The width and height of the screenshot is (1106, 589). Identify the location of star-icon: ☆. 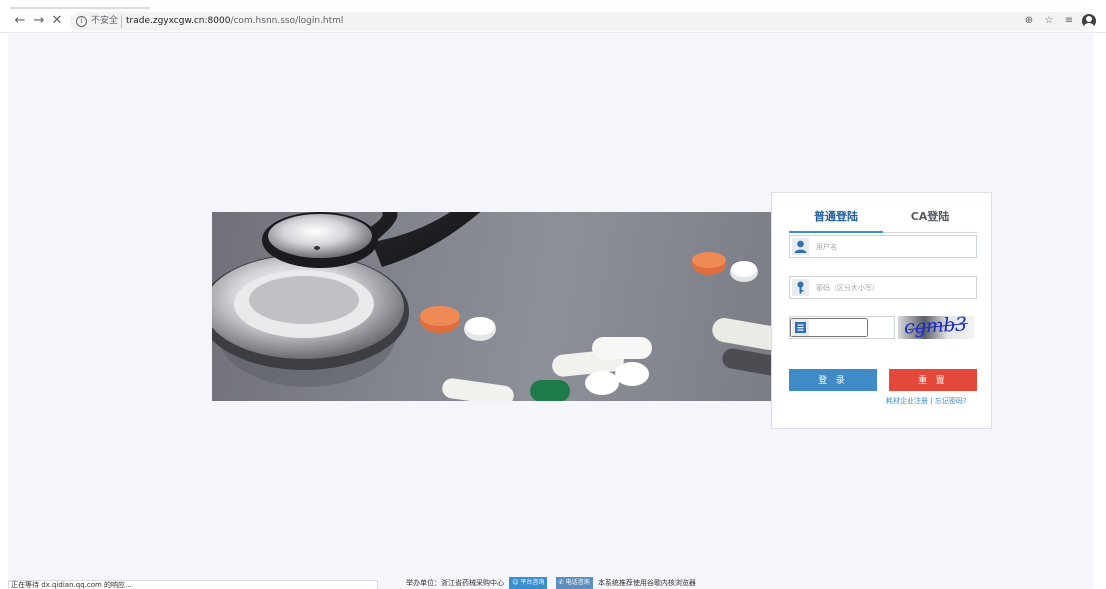
(1049, 21).